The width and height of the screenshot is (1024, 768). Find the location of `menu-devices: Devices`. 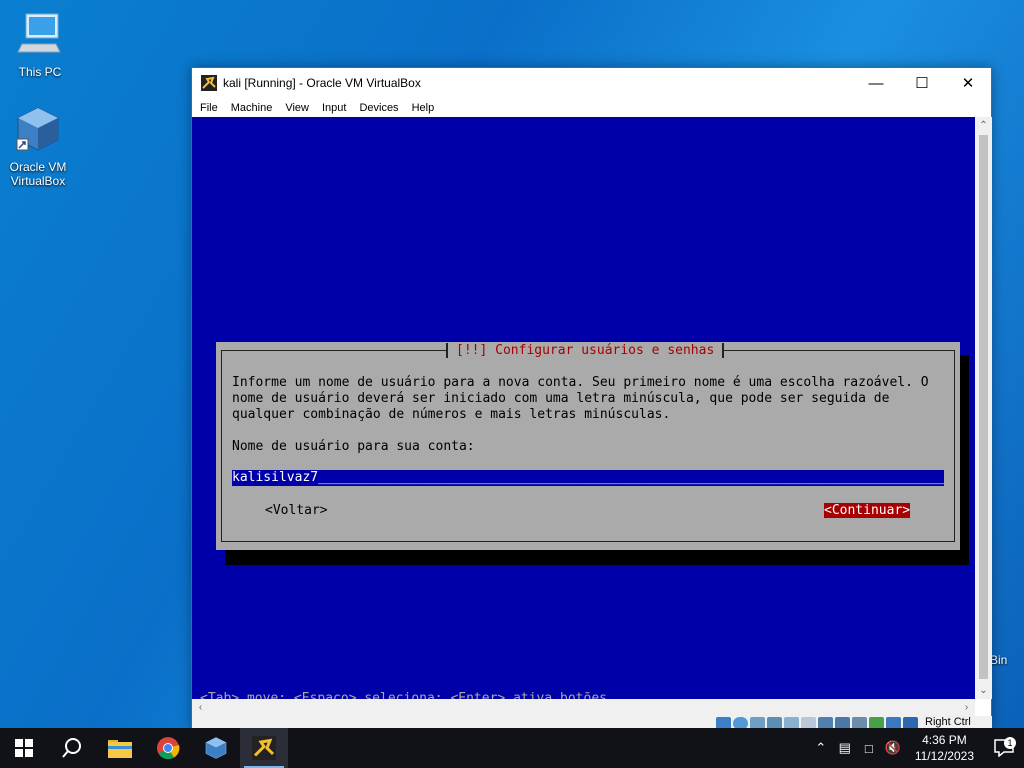

menu-devices: Devices is located at coordinates (380, 108).